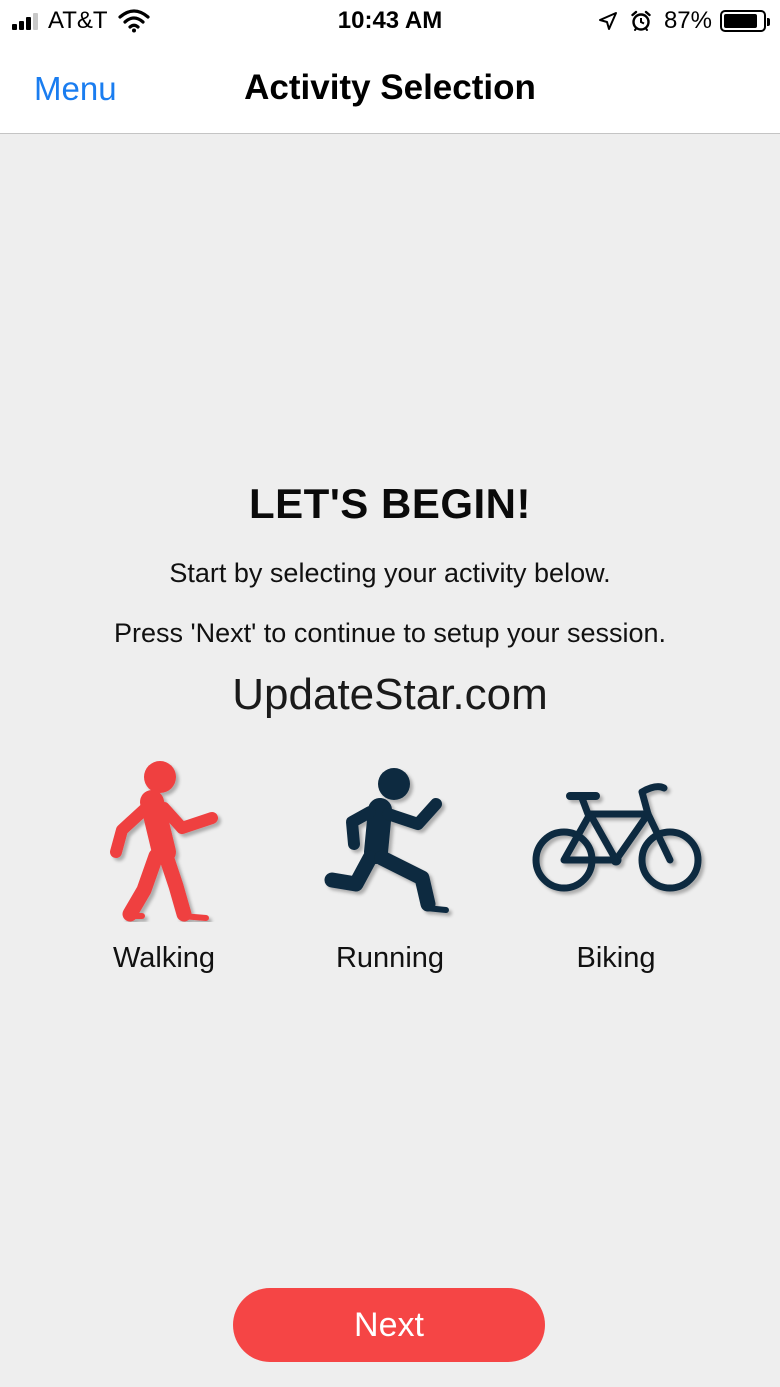 The width and height of the screenshot is (780, 1387). I want to click on alarm-icon, so click(641, 20).